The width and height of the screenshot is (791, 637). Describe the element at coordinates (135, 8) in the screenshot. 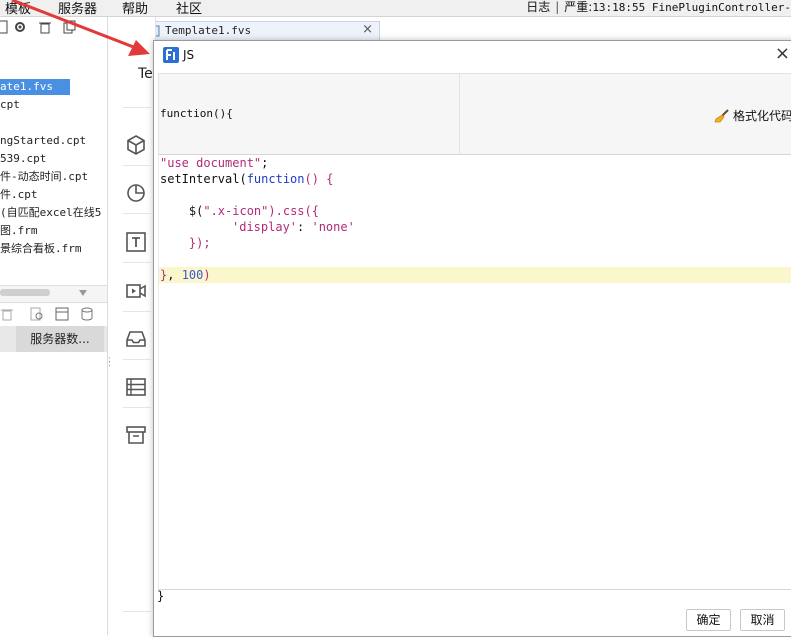

I see `menu-help: 帮助` at that location.